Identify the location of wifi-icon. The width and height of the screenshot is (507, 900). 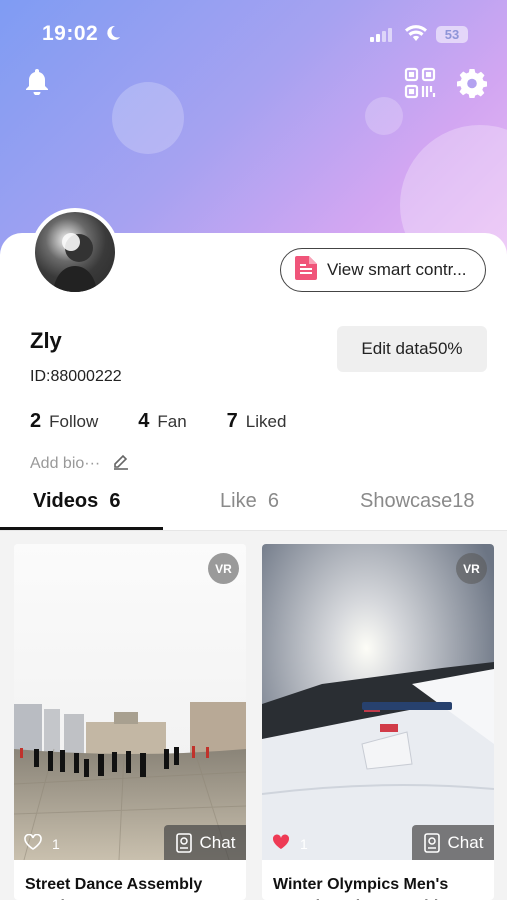
(416, 35).